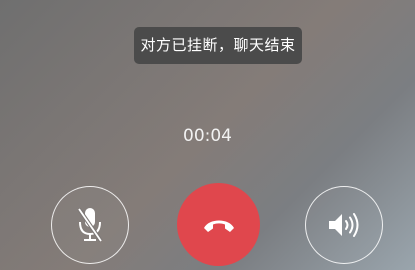 Image resolution: width=415 pixels, height=270 pixels. I want to click on phone-hangup-icon, so click(219, 225).